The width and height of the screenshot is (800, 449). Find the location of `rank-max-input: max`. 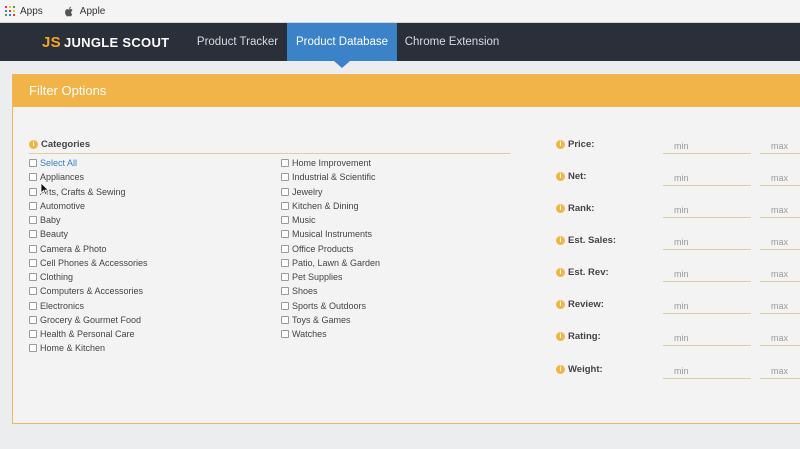

rank-max-input: max is located at coordinates (780, 210).